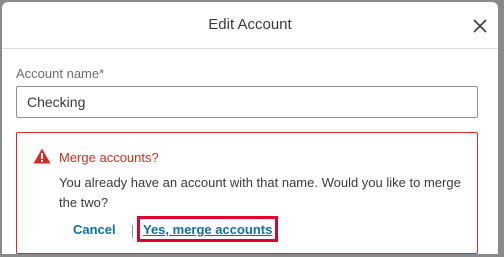  I want to click on warning-icon, so click(42, 156).